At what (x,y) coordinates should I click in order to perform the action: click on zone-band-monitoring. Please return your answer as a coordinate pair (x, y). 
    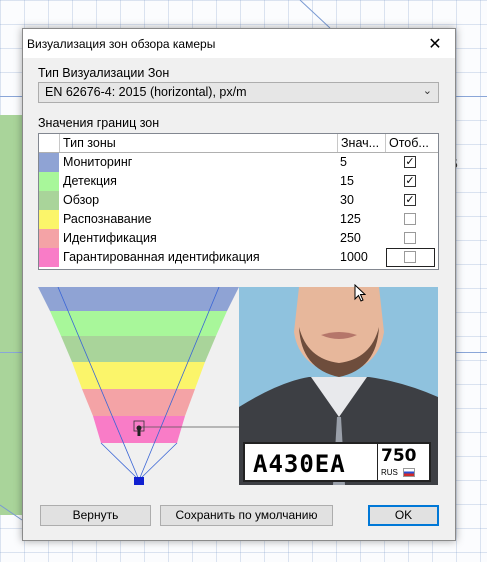
    Looking at the image, I should click on (138, 299).